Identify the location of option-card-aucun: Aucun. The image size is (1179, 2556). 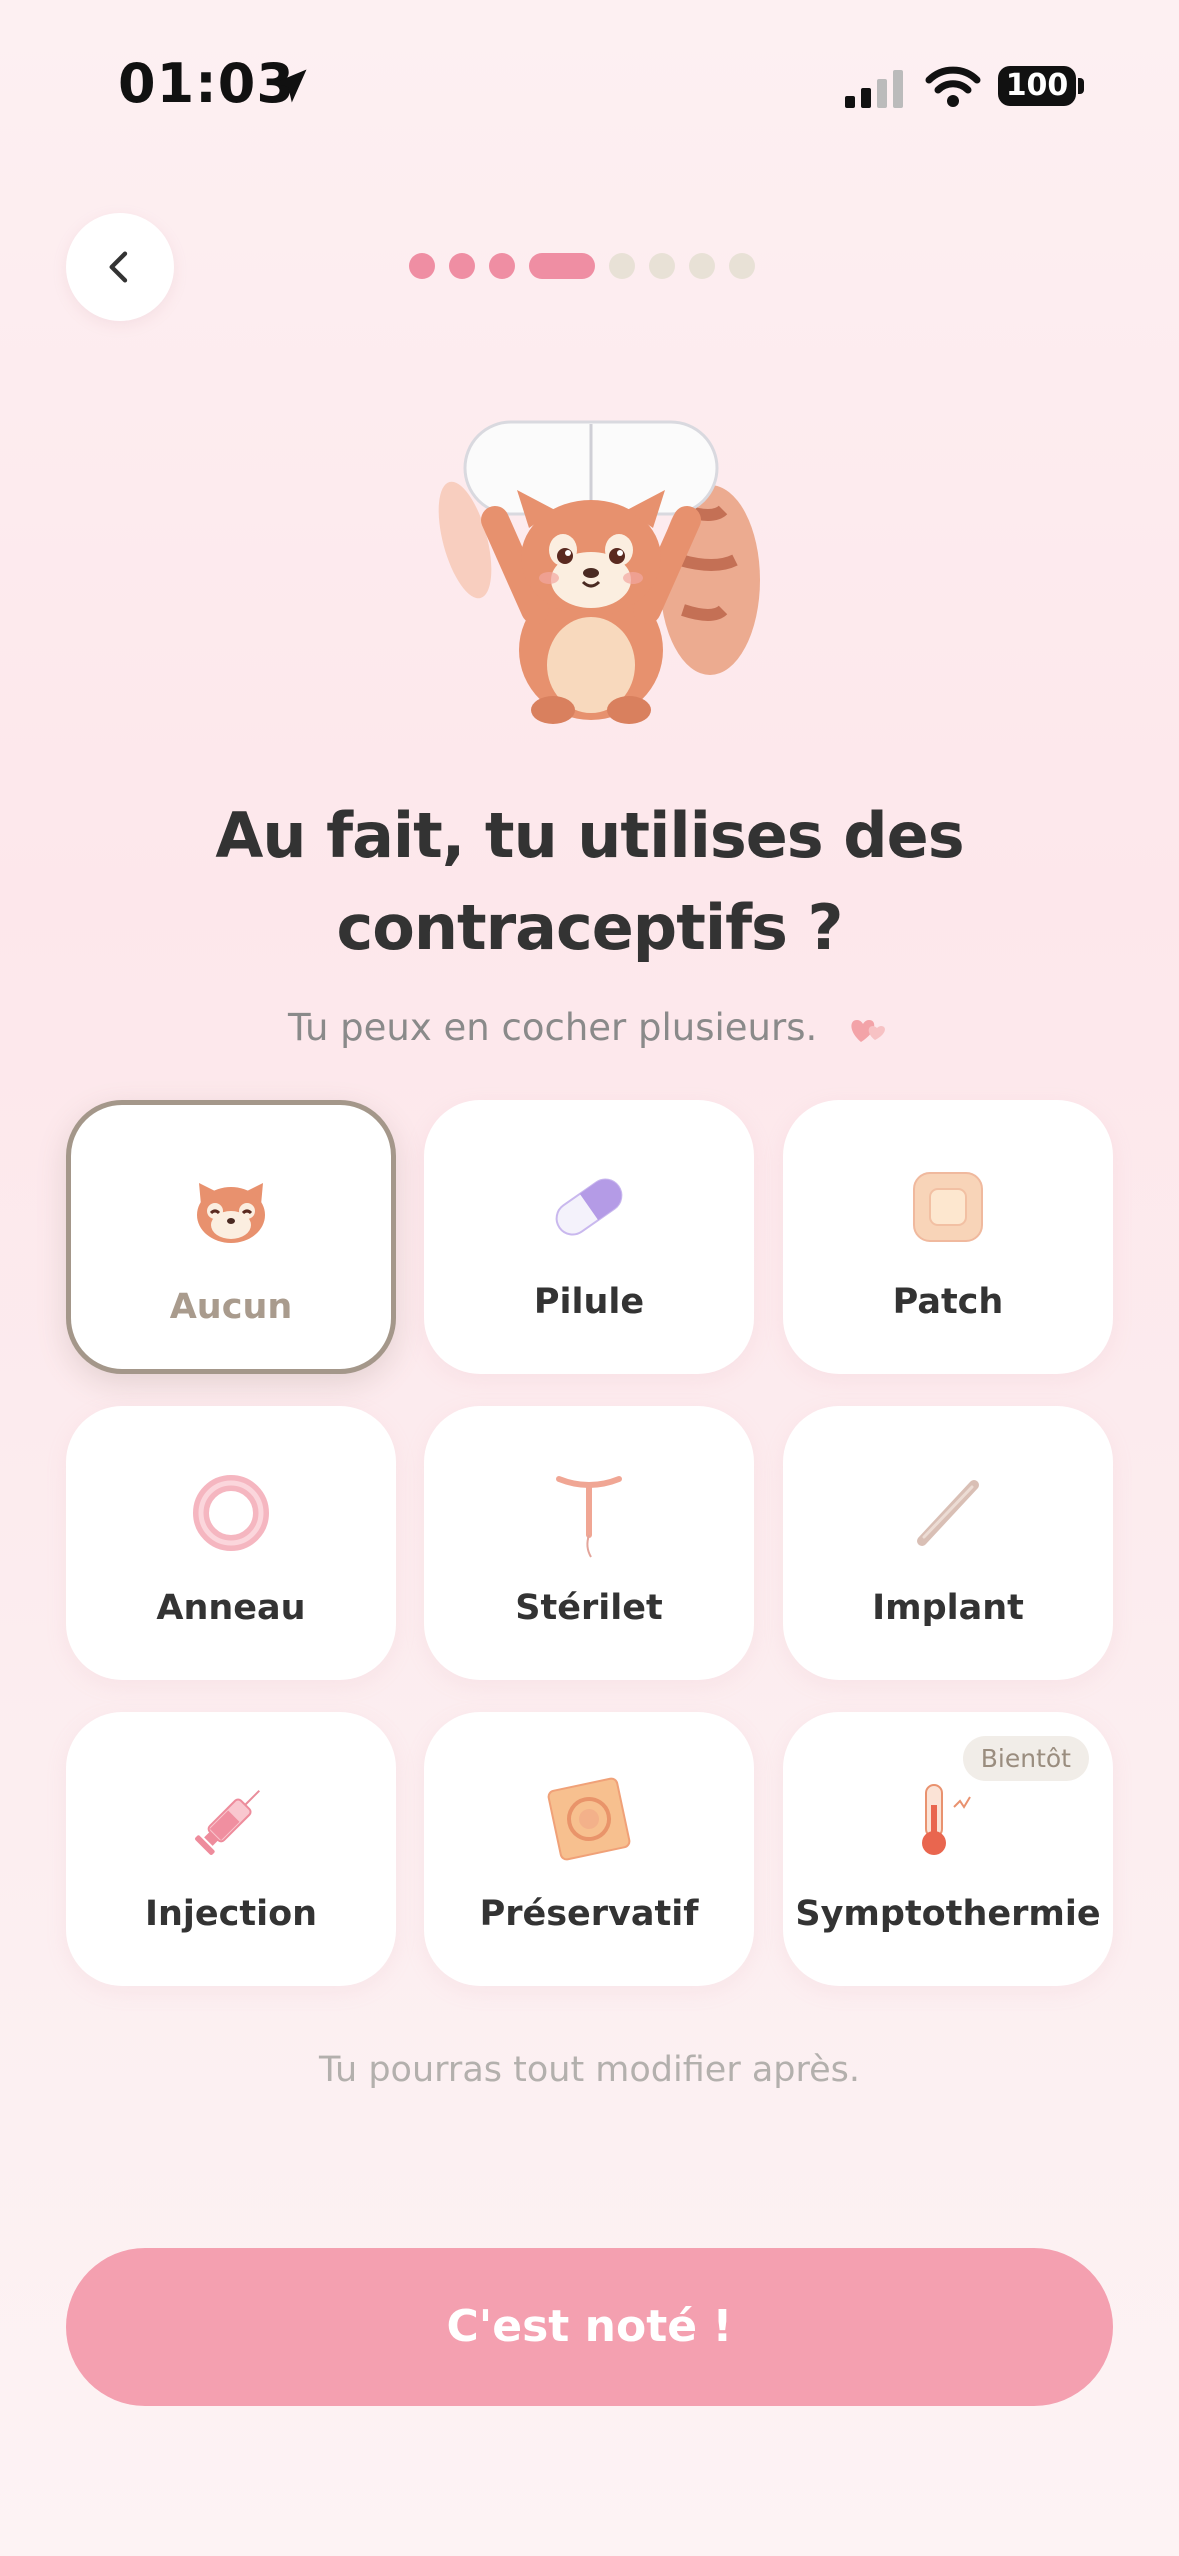
(231, 1237).